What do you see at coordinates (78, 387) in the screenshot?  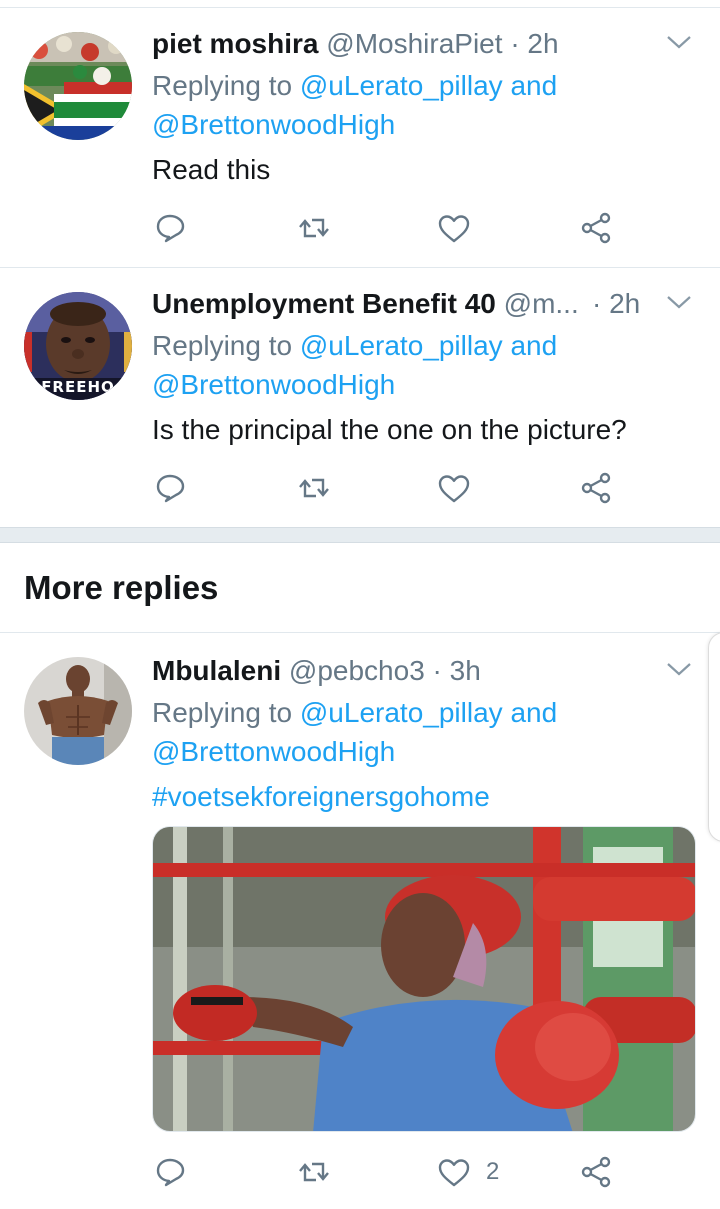 I see `avatar-caption: FREEHO` at bounding box center [78, 387].